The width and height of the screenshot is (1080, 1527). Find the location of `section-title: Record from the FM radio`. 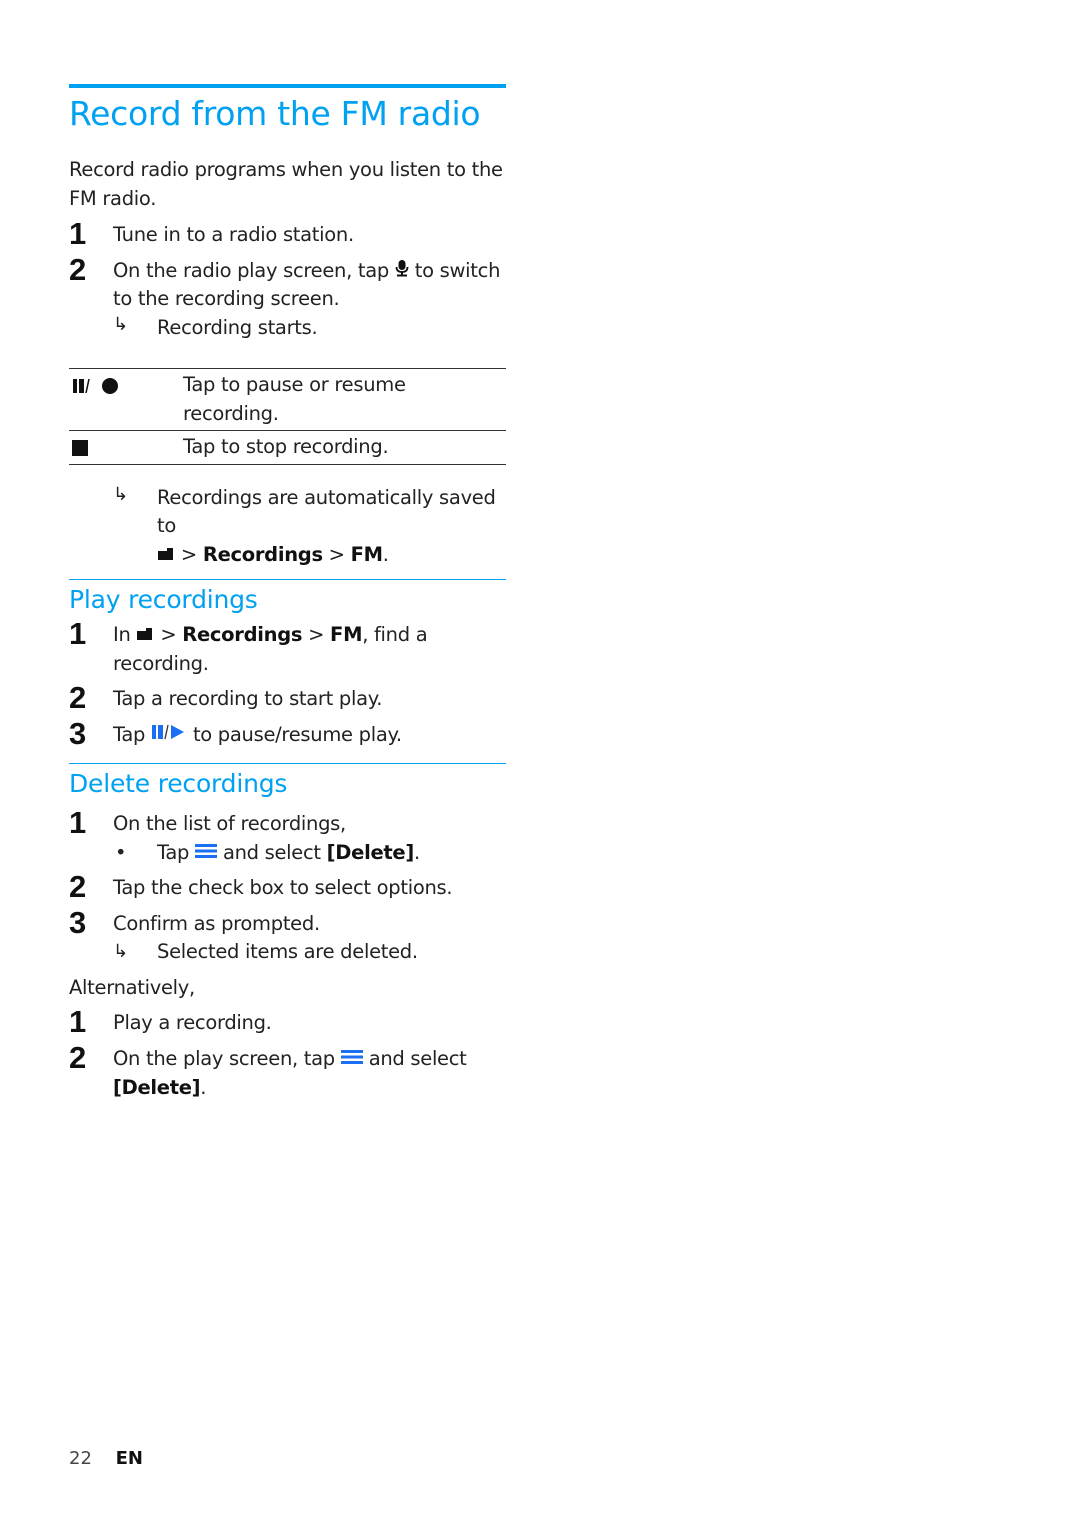

section-title: Record from the FM radio is located at coordinates (275, 113).